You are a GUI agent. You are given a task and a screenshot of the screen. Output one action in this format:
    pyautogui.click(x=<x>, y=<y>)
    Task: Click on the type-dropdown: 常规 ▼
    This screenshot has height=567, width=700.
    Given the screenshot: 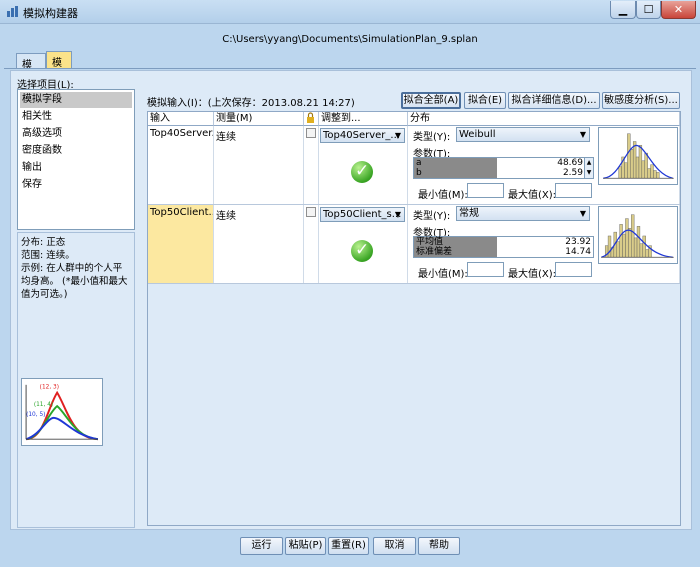 What is the action you would take?
    pyautogui.click(x=523, y=213)
    